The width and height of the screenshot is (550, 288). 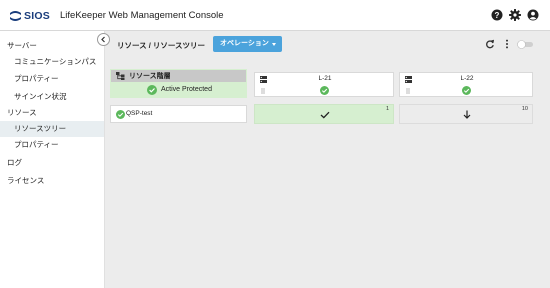 What do you see at coordinates (186, 89) in the screenshot?
I see `hierarchy-status-text: Active Protected` at bounding box center [186, 89].